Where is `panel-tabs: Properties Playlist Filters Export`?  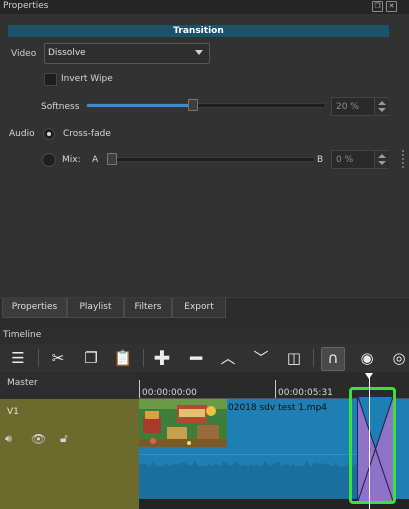 panel-tabs: Properties Playlist Filters Export is located at coordinates (204, 308).